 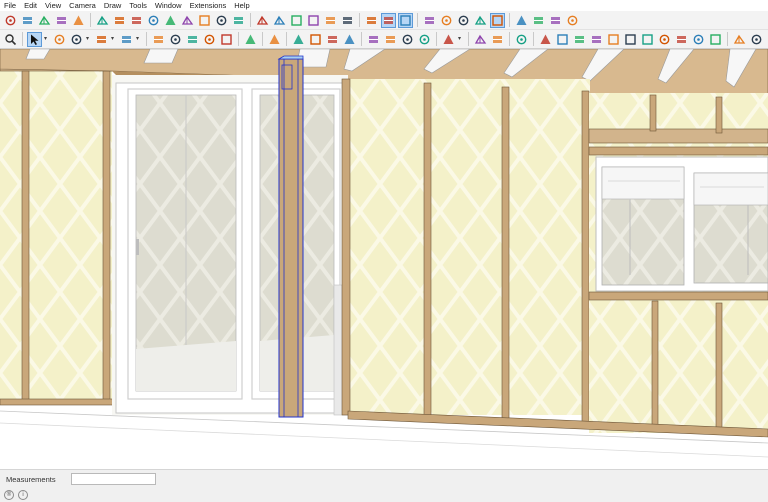 What do you see at coordinates (579, 39) in the screenshot?
I see `roof-icon` at bounding box center [579, 39].